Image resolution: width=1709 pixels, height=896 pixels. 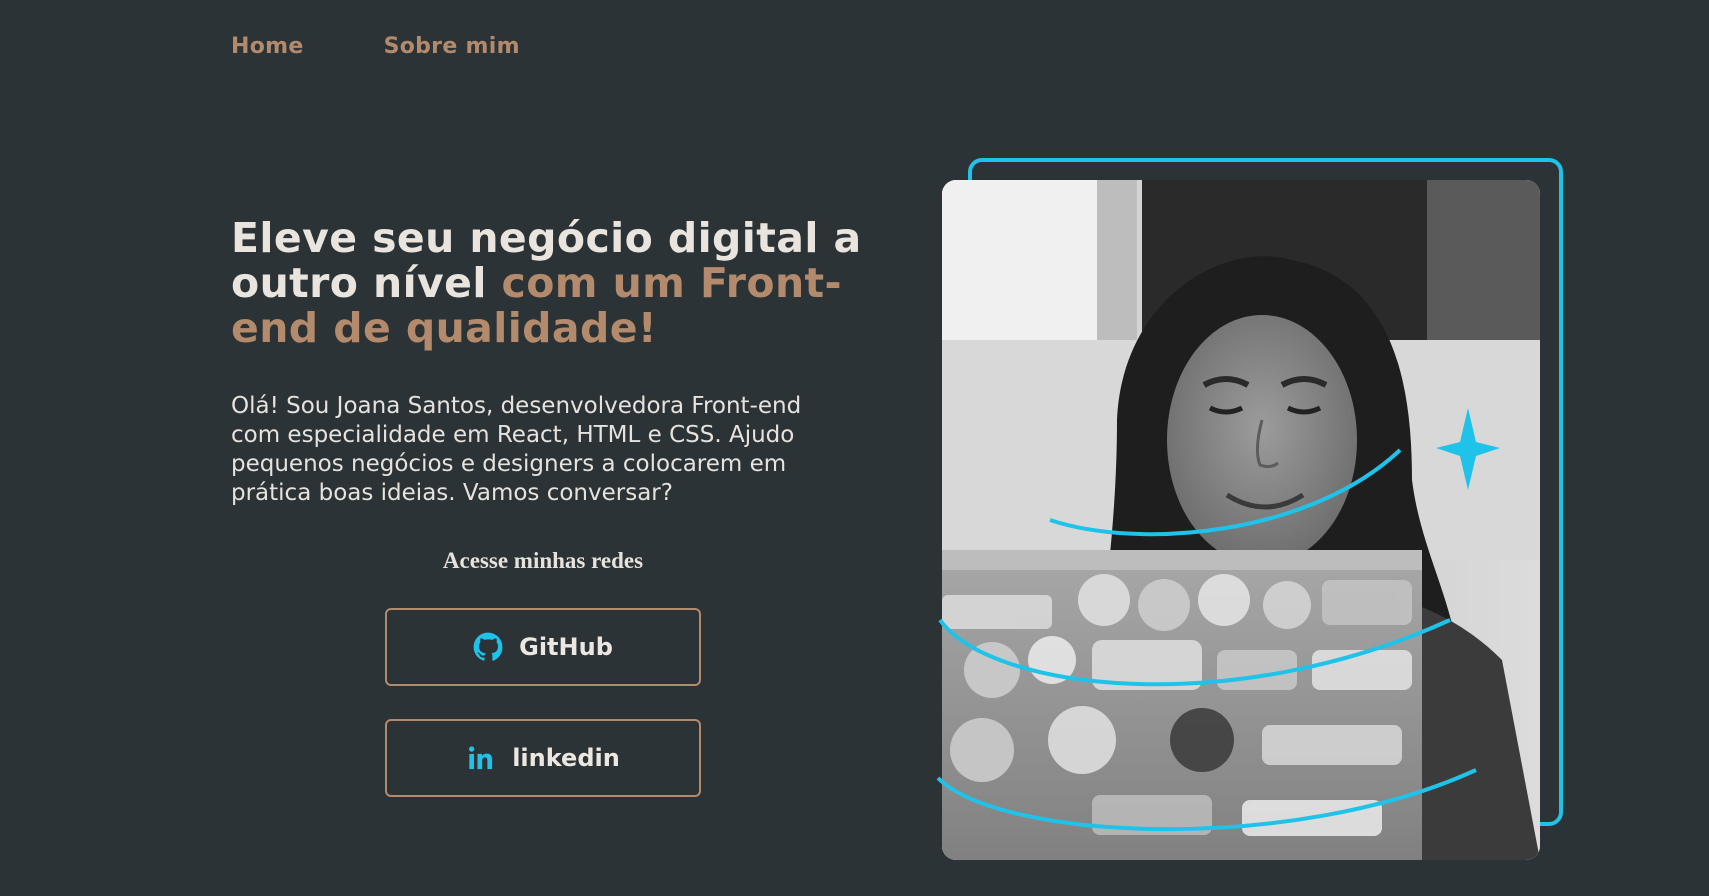 What do you see at coordinates (452, 46) in the screenshot?
I see `nav-about-link: Sobre mim` at bounding box center [452, 46].